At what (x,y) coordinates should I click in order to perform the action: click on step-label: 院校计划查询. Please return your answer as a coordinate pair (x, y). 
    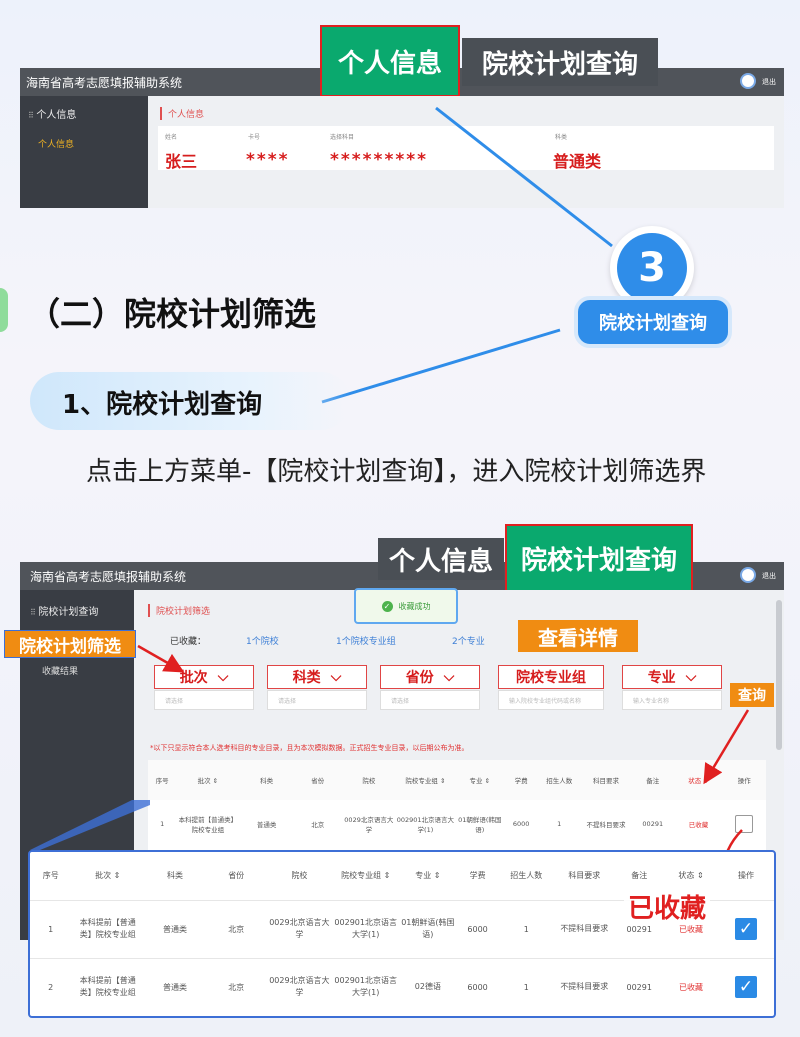
    Looking at the image, I should click on (653, 322).